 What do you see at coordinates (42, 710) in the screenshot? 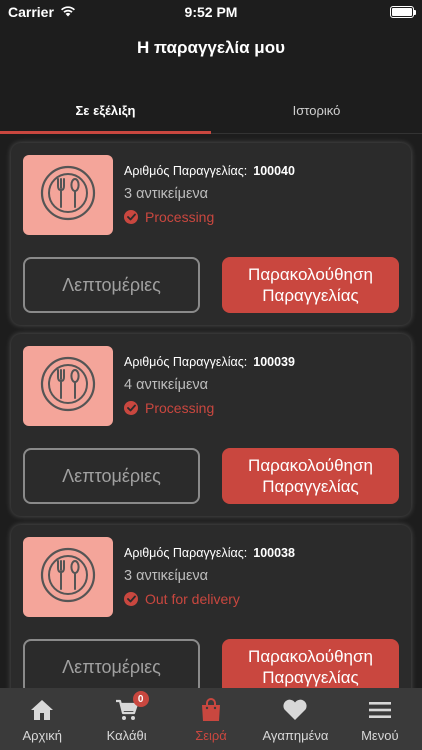
I see `home-icon` at bounding box center [42, 710].